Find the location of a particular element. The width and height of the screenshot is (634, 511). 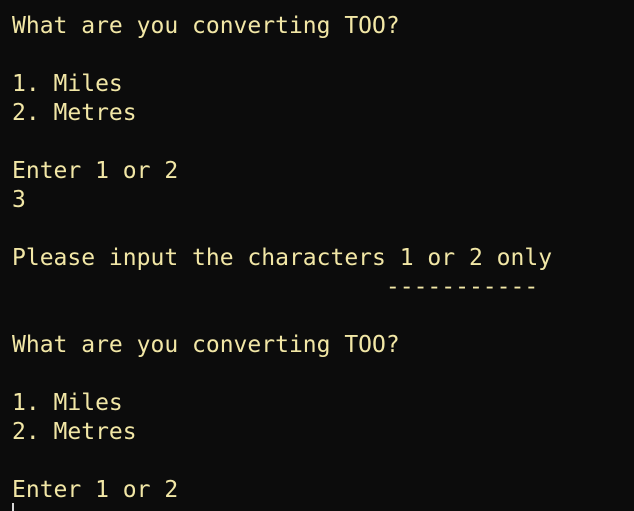

error-underline: ----------- is located at coordinates (275, 287).